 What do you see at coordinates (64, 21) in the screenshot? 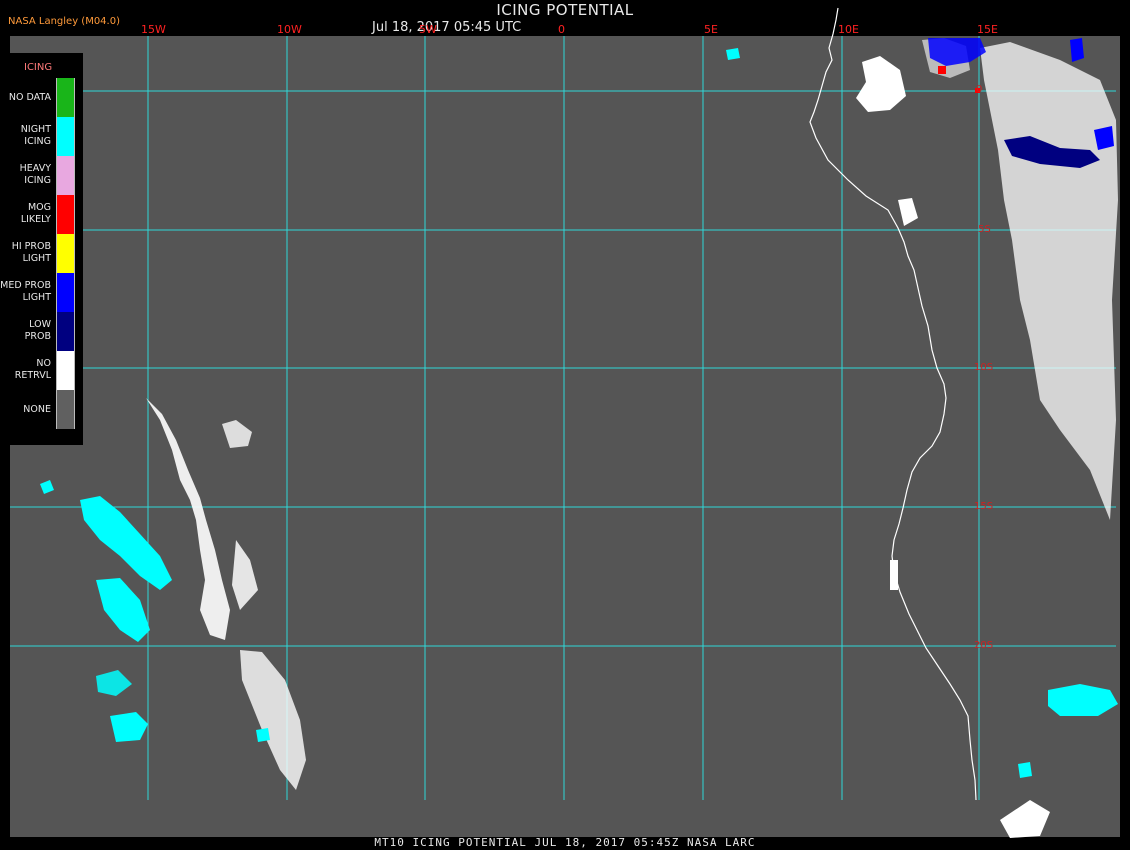
I see `credit-label: NASA Langley (M04.0)` at bounding box center [64, 21].